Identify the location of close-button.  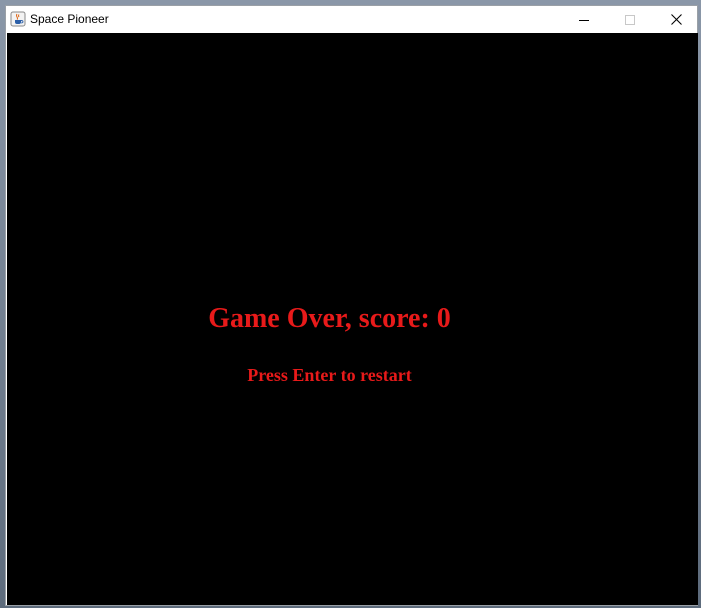
(676, 19).